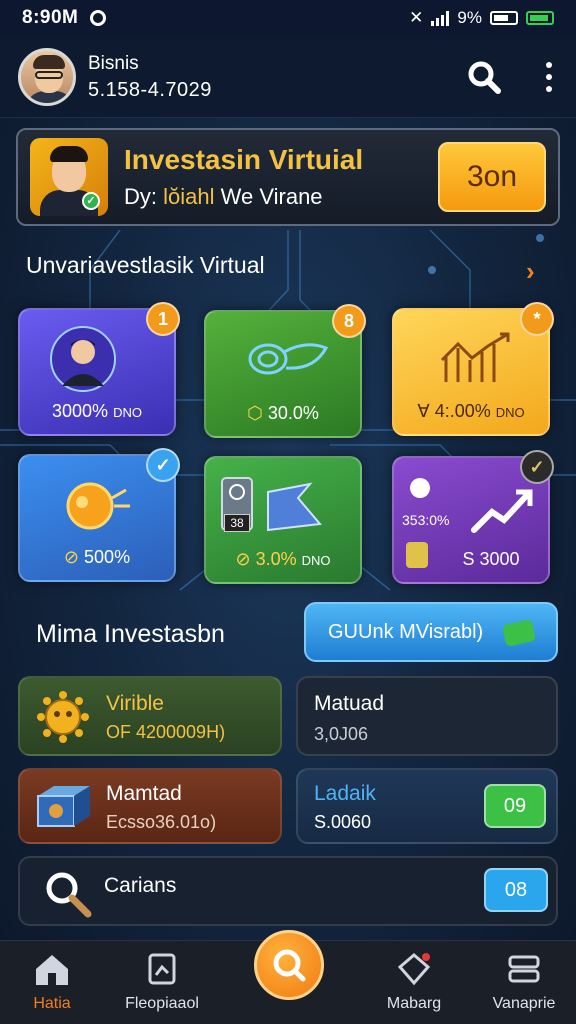  What do you see at coordinates (130, 634) in the screenshot?
I see `section-title-investments: Mima Investasbn` at bounding box center [130, 634].